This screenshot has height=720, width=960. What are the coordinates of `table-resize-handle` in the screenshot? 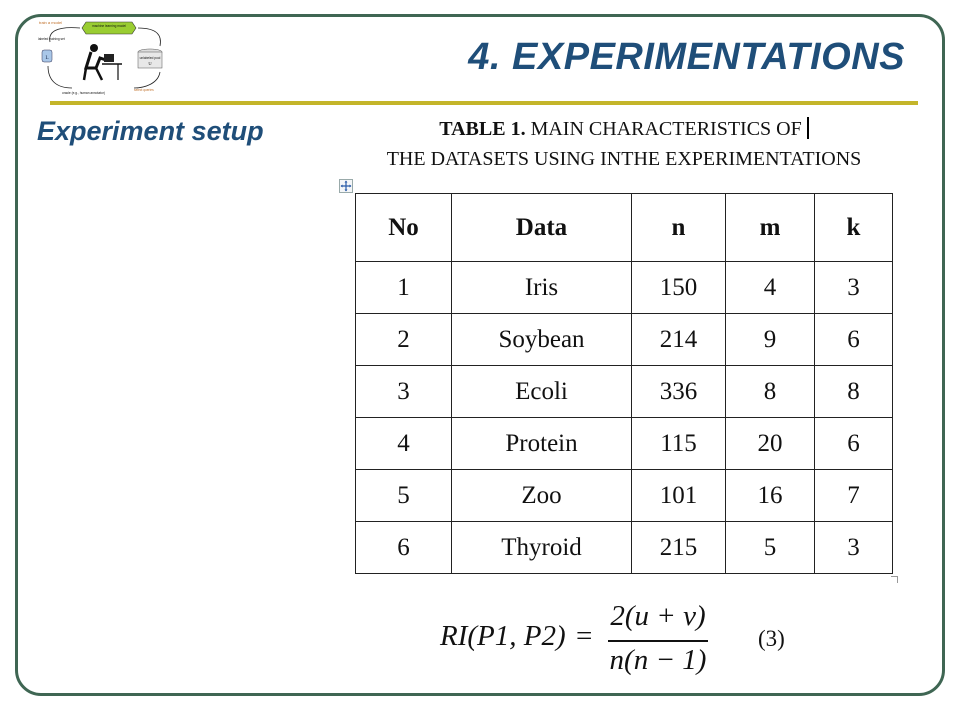 It's located at (894, 579).